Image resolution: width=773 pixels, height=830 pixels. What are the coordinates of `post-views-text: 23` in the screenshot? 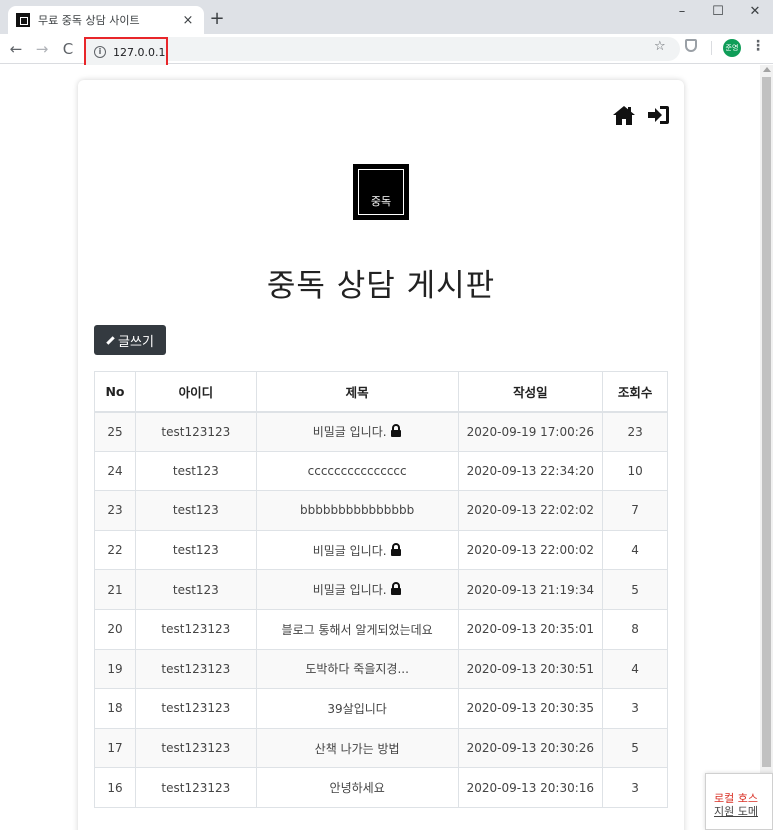 It's located at (635, 431).